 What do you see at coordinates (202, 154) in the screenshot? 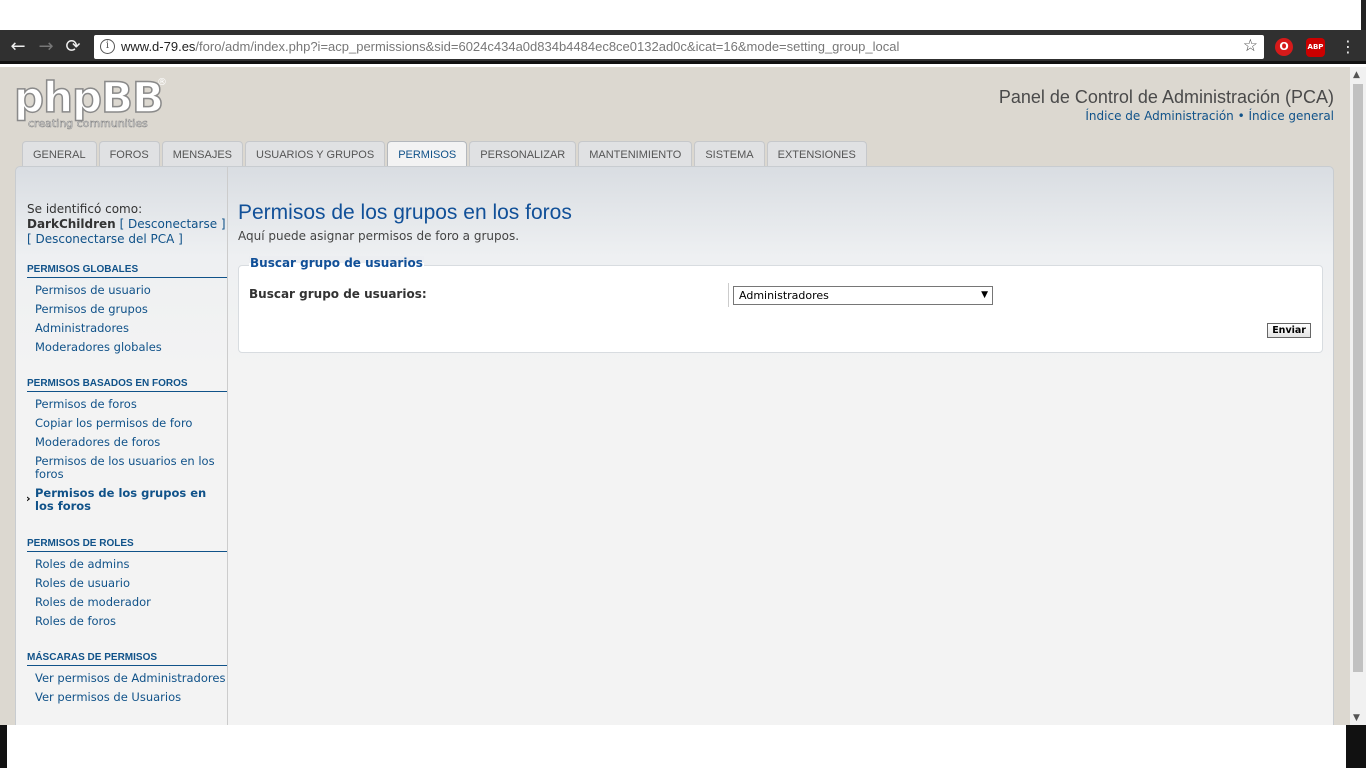
I see `tab-mensajes: Mensajes` at bounding box center [202, 154].